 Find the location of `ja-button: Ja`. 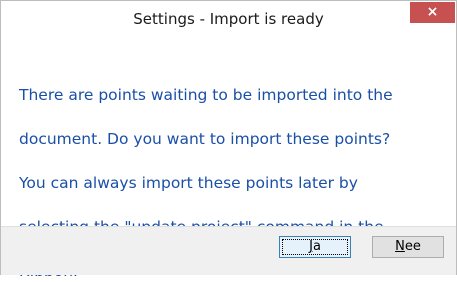

ja-button: Ja is located at coordinates (315, 247).